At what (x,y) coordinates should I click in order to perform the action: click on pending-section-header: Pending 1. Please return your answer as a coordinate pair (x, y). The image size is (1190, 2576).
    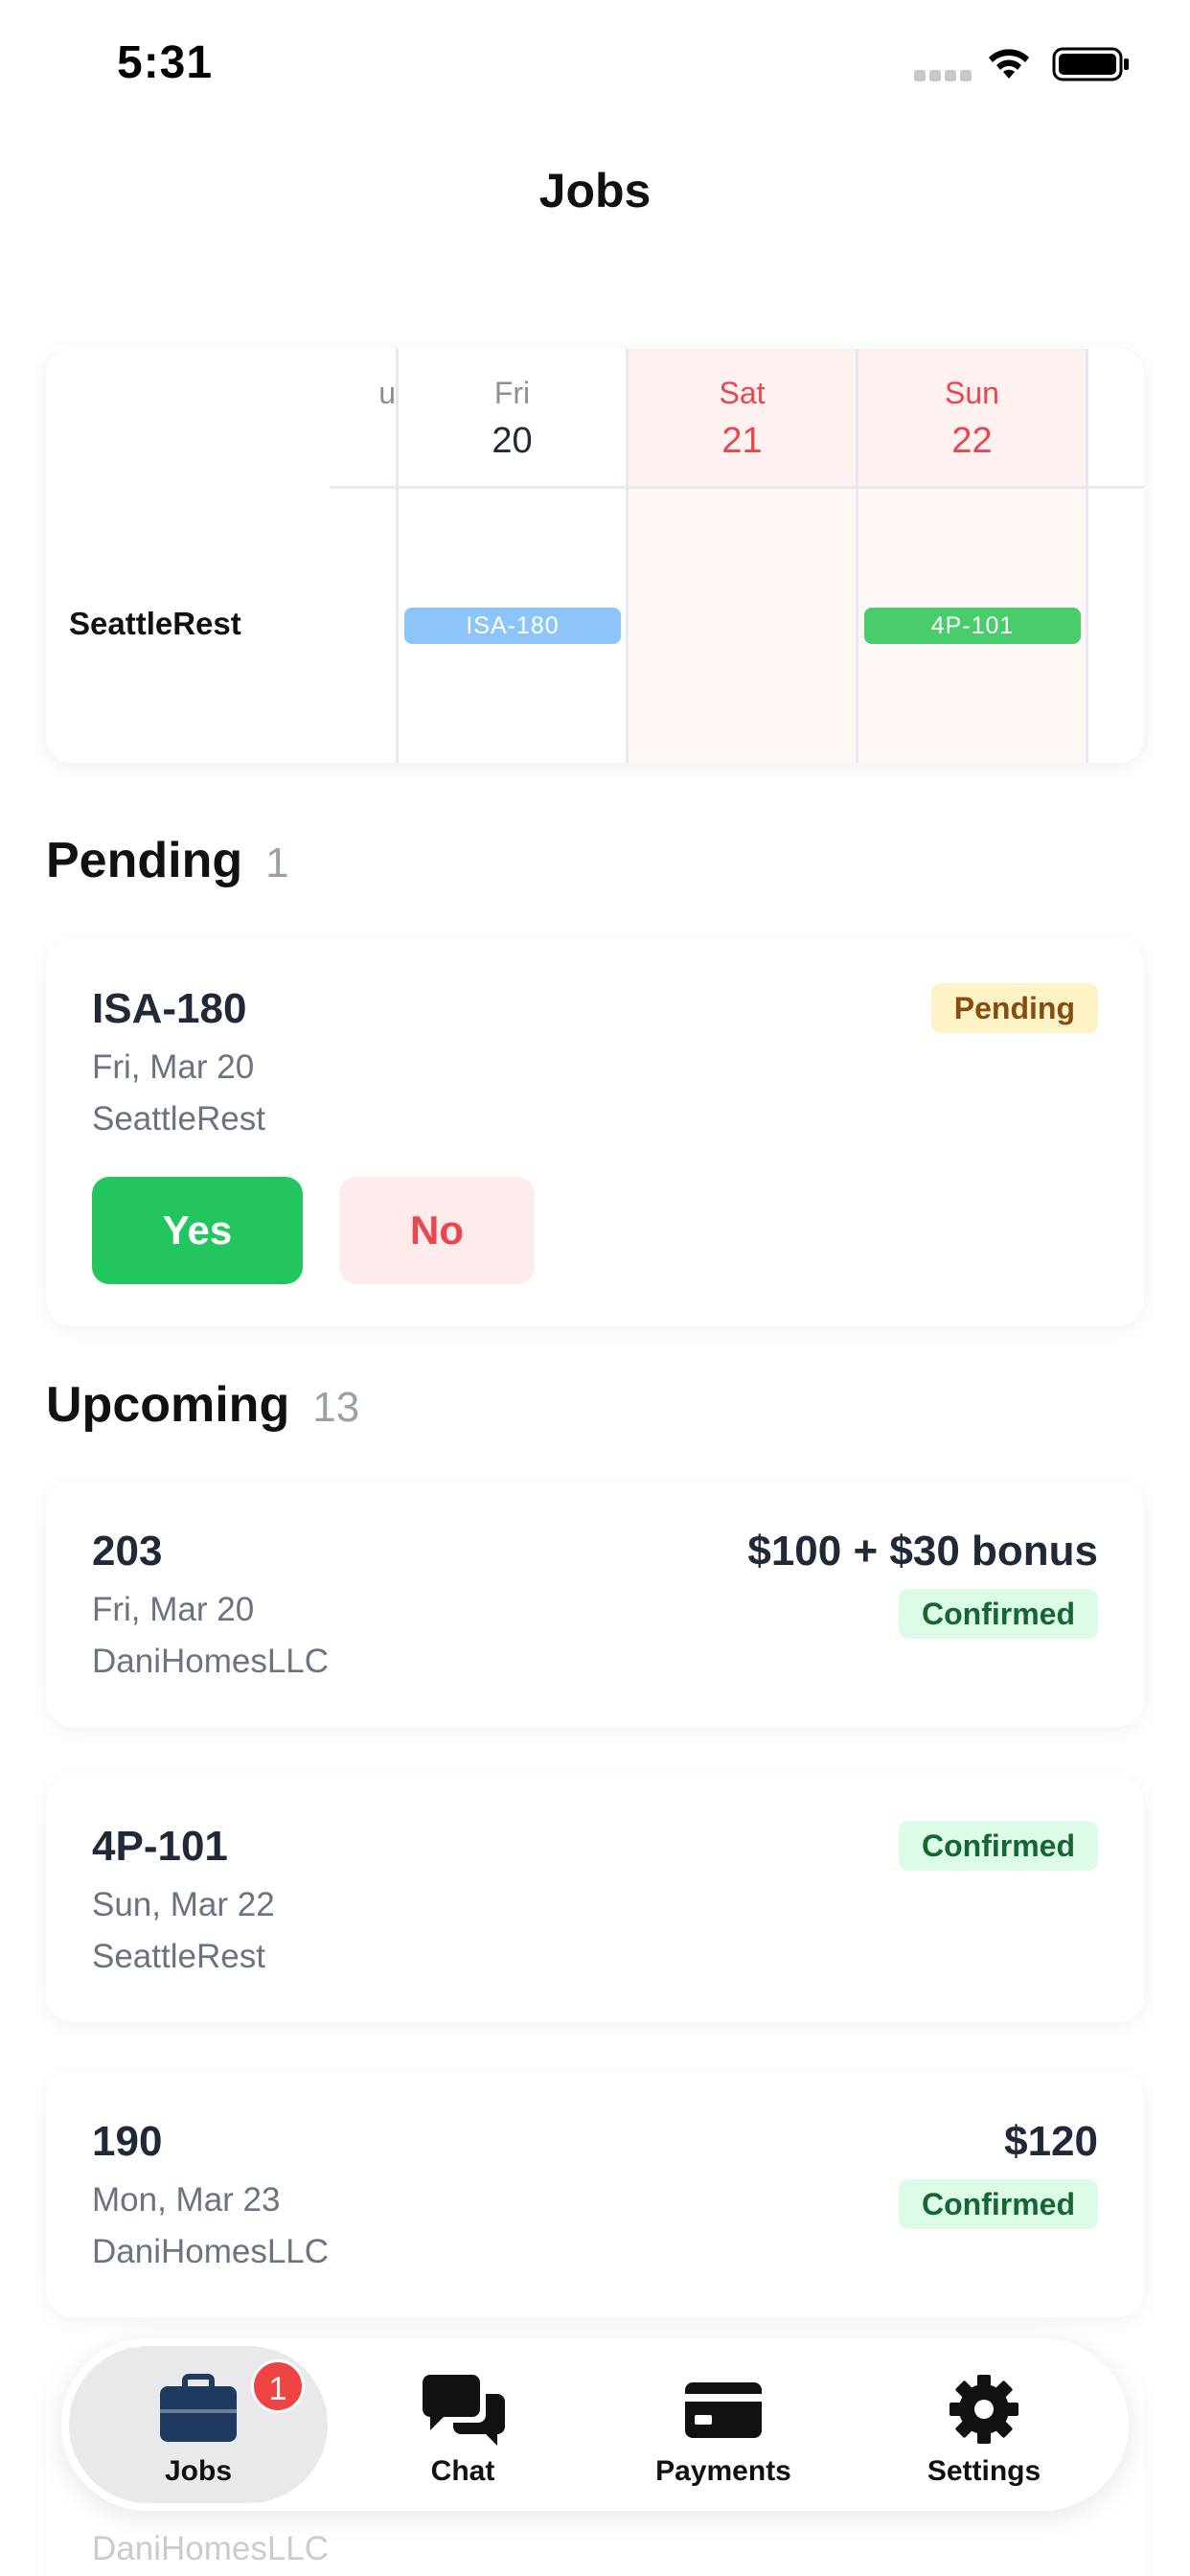
    Looking at the image, I should click on (167, 860).